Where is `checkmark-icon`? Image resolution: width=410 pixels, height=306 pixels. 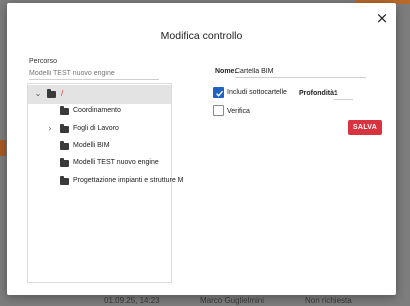 checkmark-icon is located at coordinates (220, 93).